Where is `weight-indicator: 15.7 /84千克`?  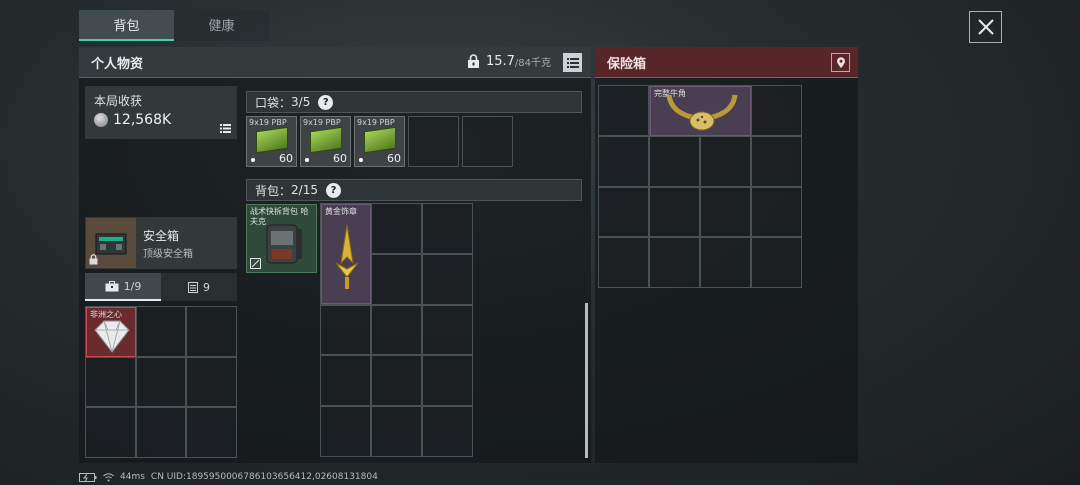 weight-indicator: 15.7 /84千克 is located at coordinates (509, 61).